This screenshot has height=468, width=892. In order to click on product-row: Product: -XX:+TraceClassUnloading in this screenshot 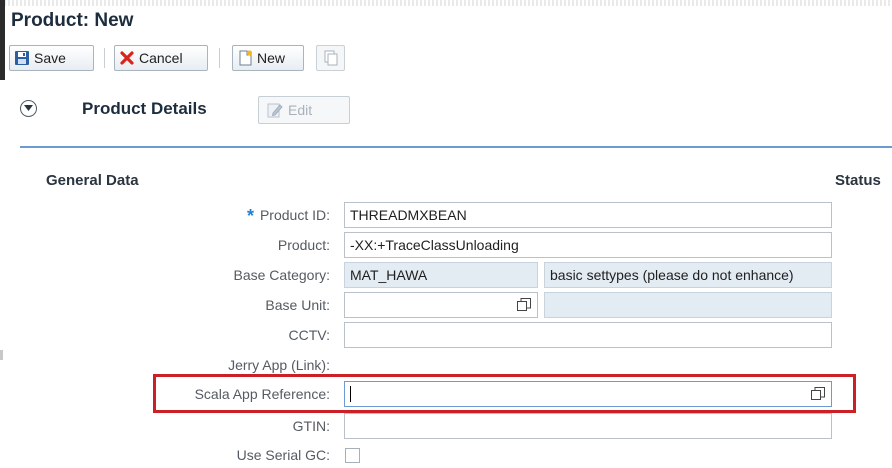, I will do `click(446, 245)`.